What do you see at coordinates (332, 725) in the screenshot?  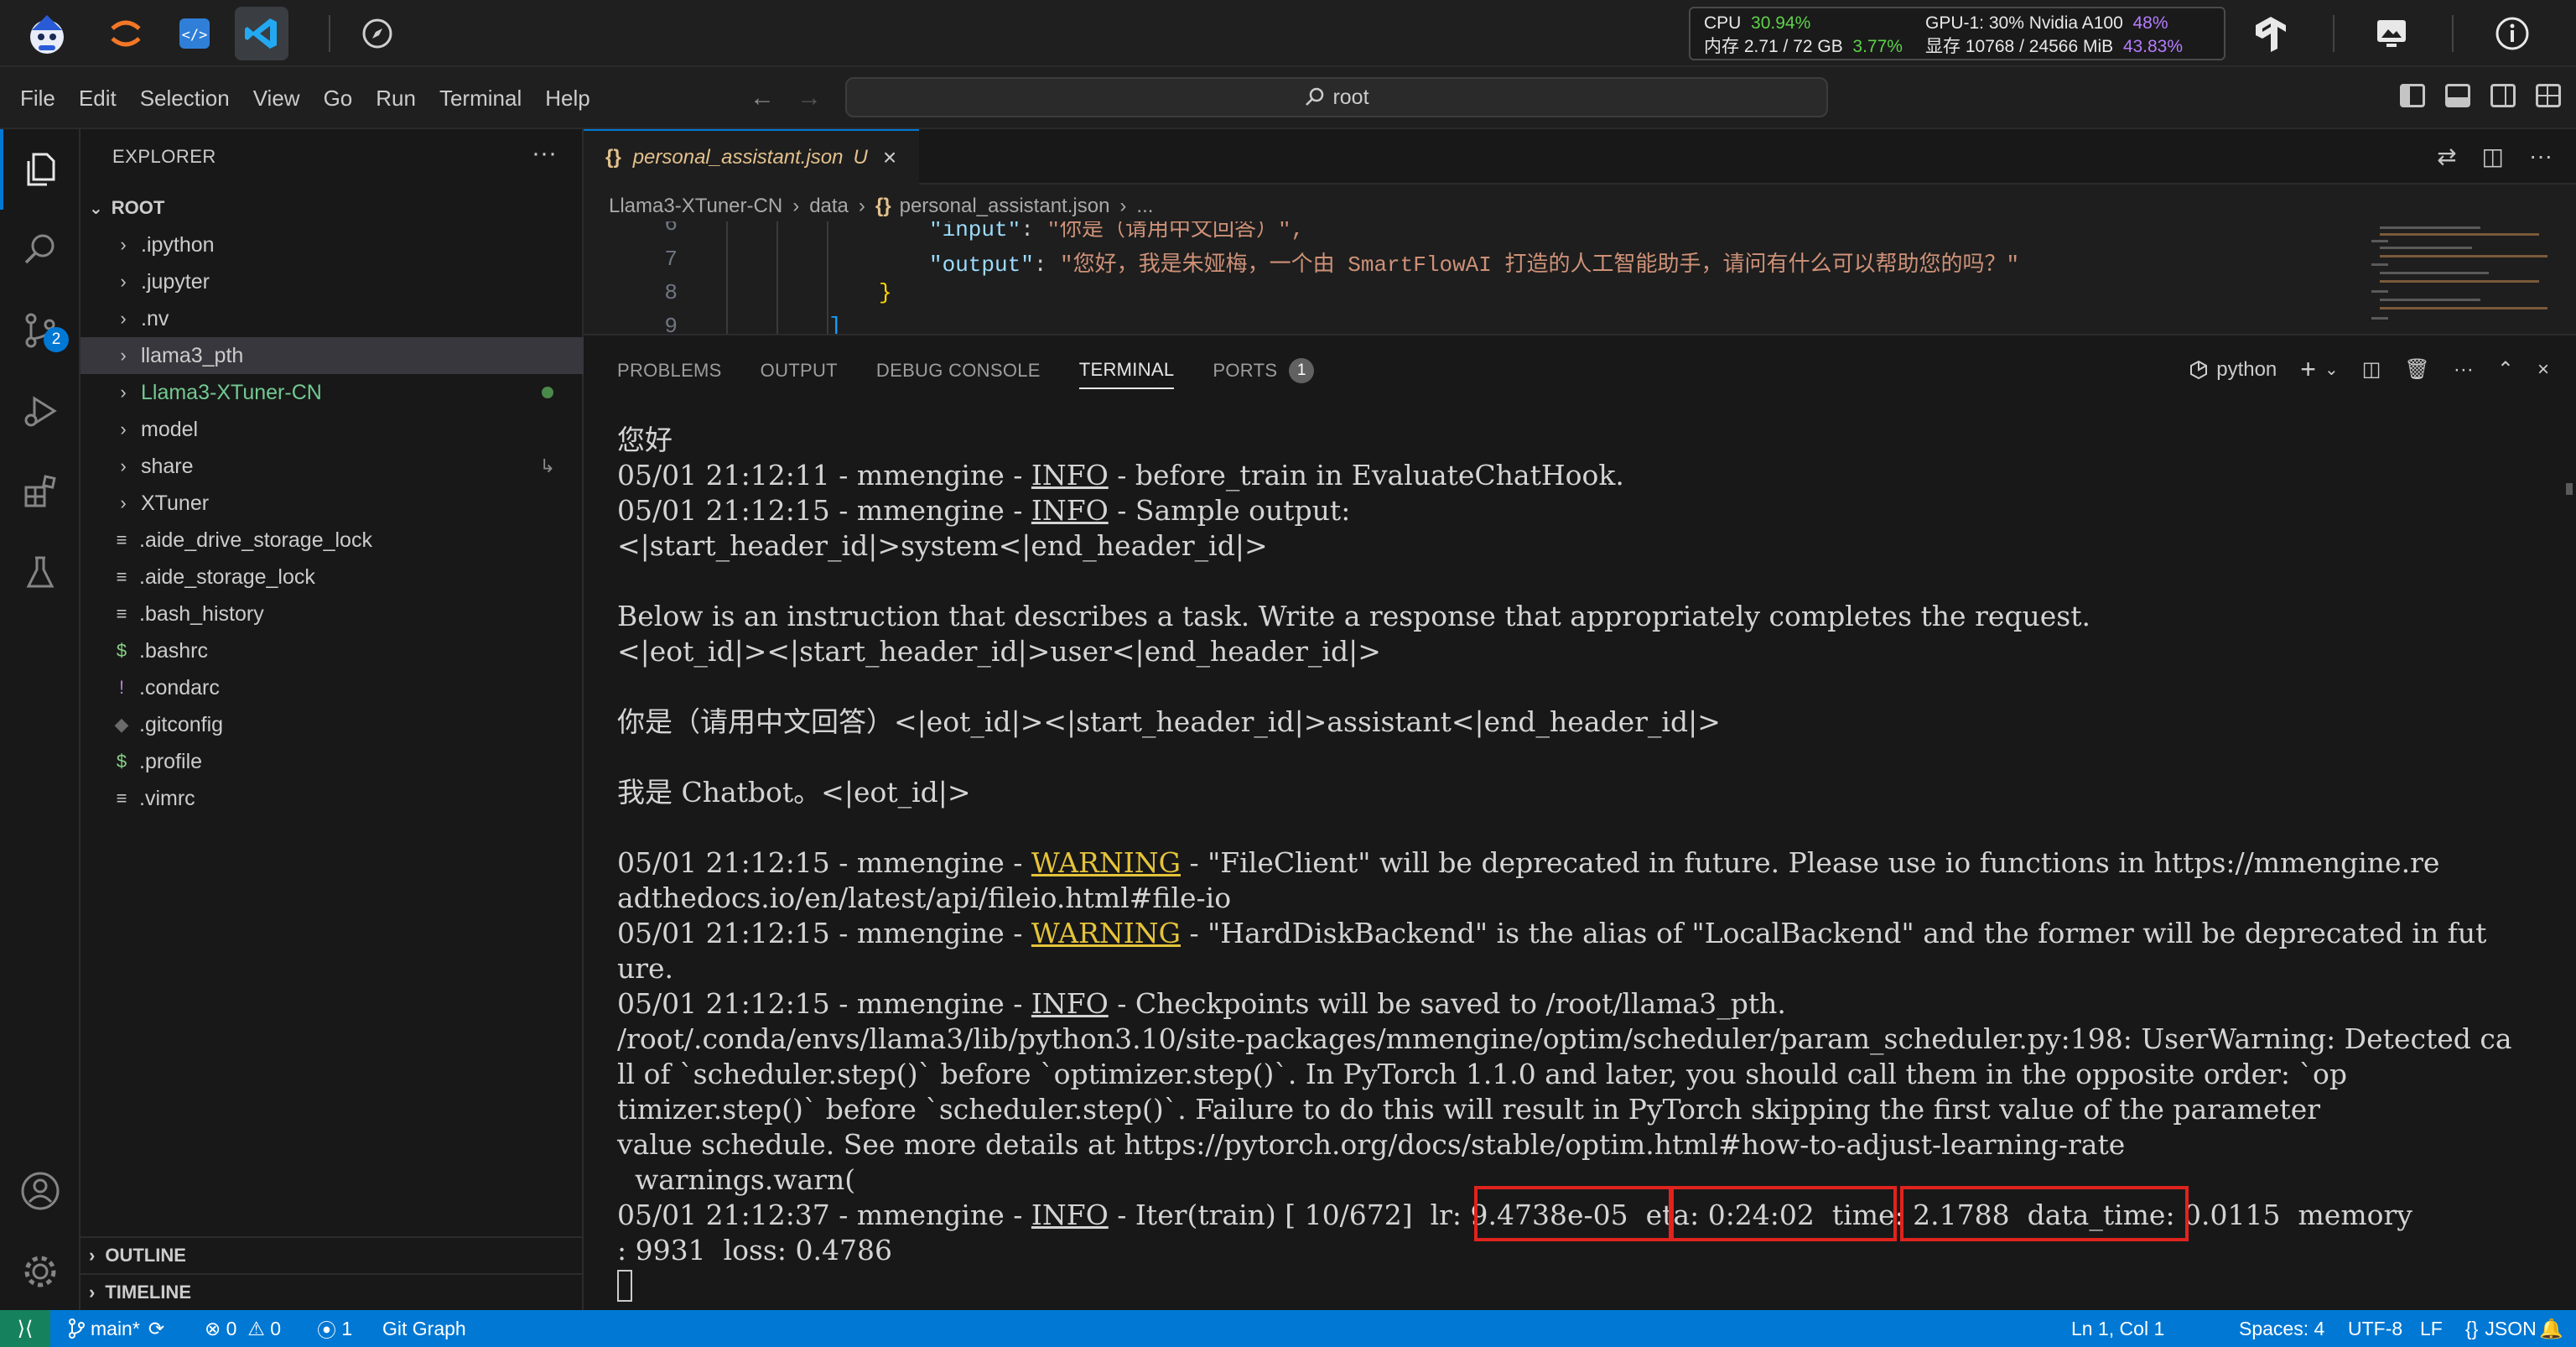 I see `tree-item-gitconfig: ◆ .gitconfig` at bounding box center [332, 725].